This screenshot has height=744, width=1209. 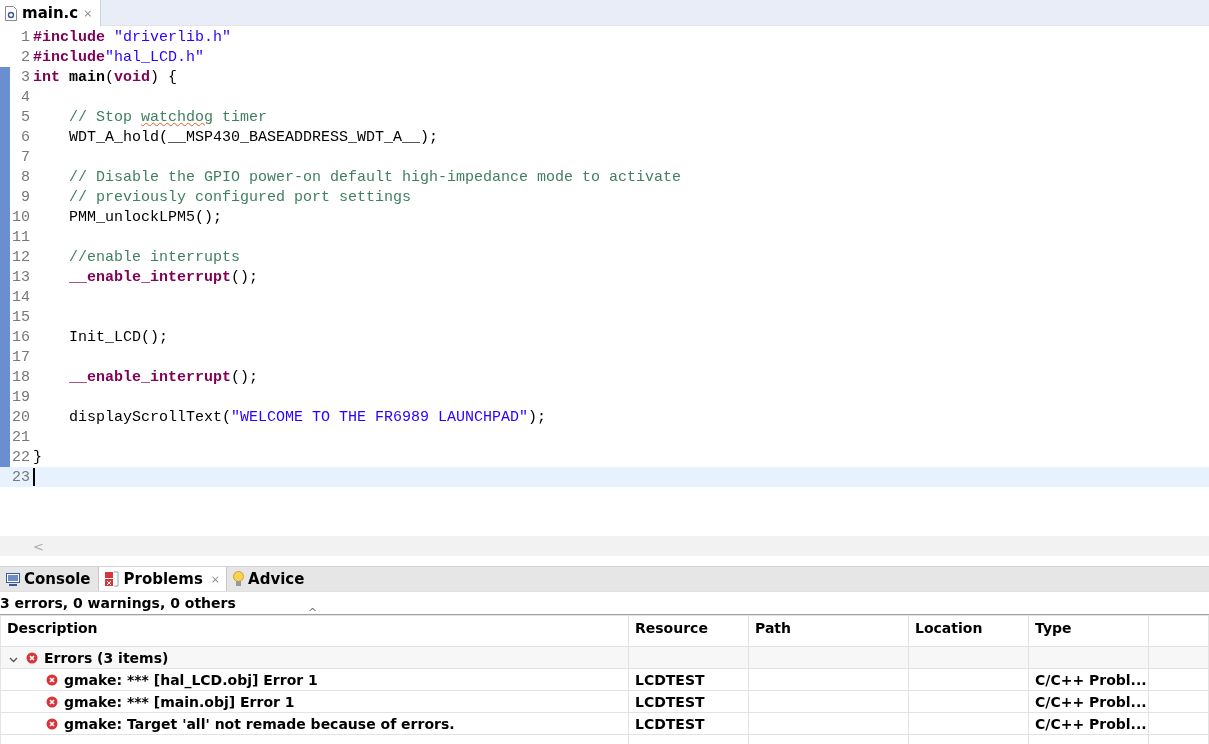 I want to click on column-header: Type, so click(x=1053, y=628).